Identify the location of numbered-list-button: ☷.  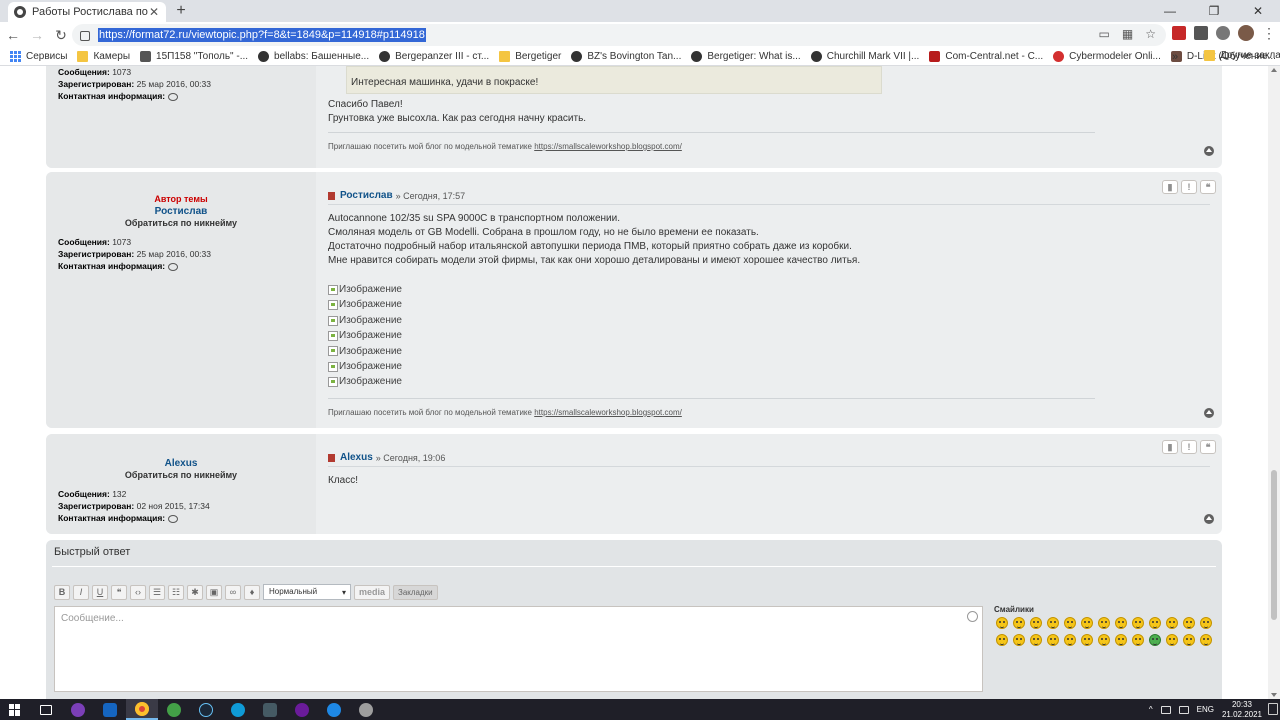
(176, 592).